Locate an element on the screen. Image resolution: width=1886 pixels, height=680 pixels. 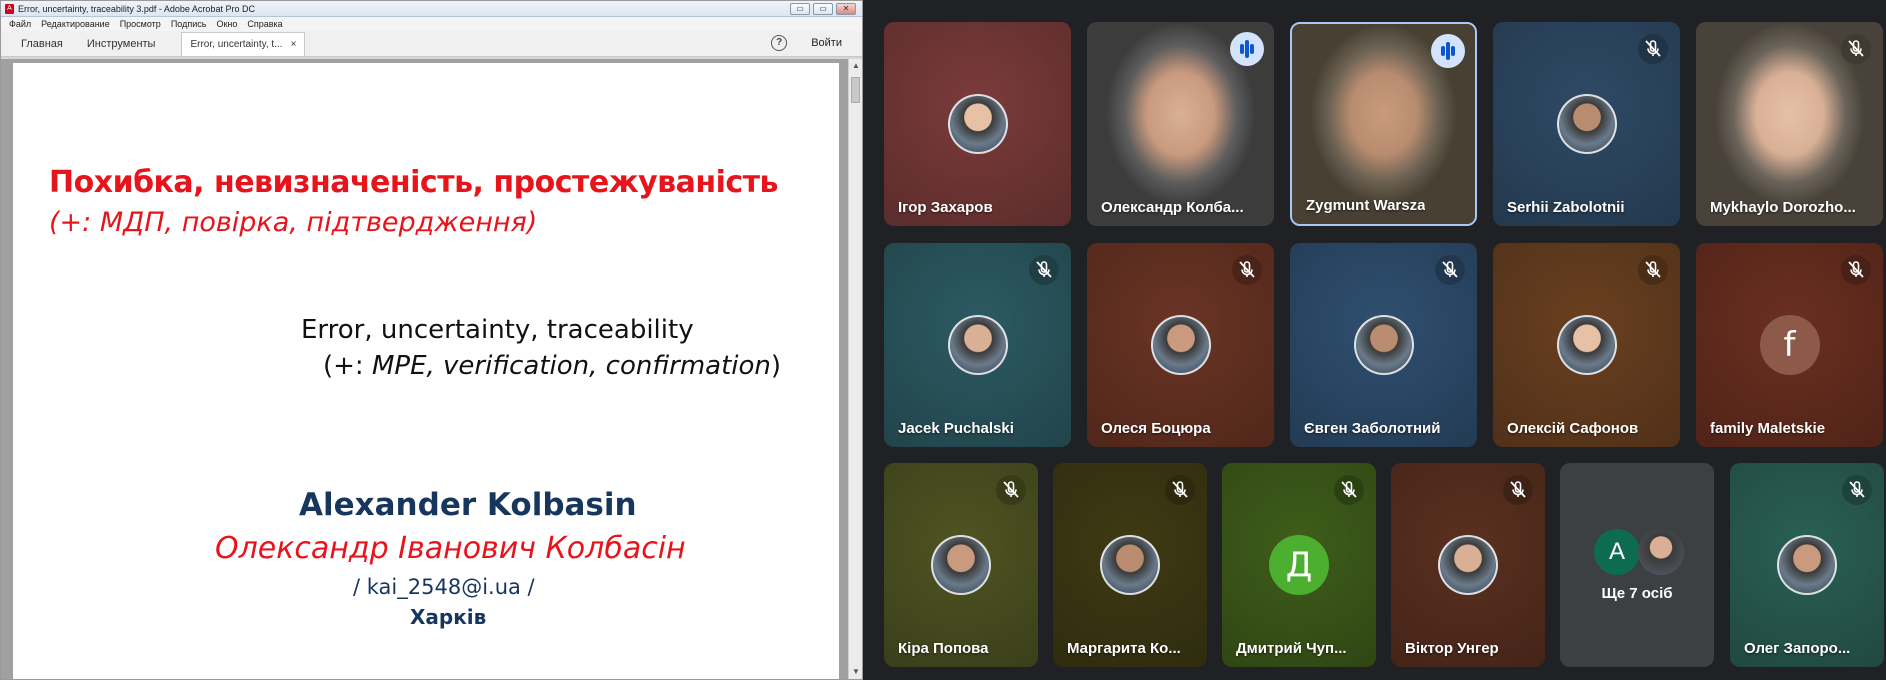
tab-tools: Инструменты is located at coordinates (121, 44).